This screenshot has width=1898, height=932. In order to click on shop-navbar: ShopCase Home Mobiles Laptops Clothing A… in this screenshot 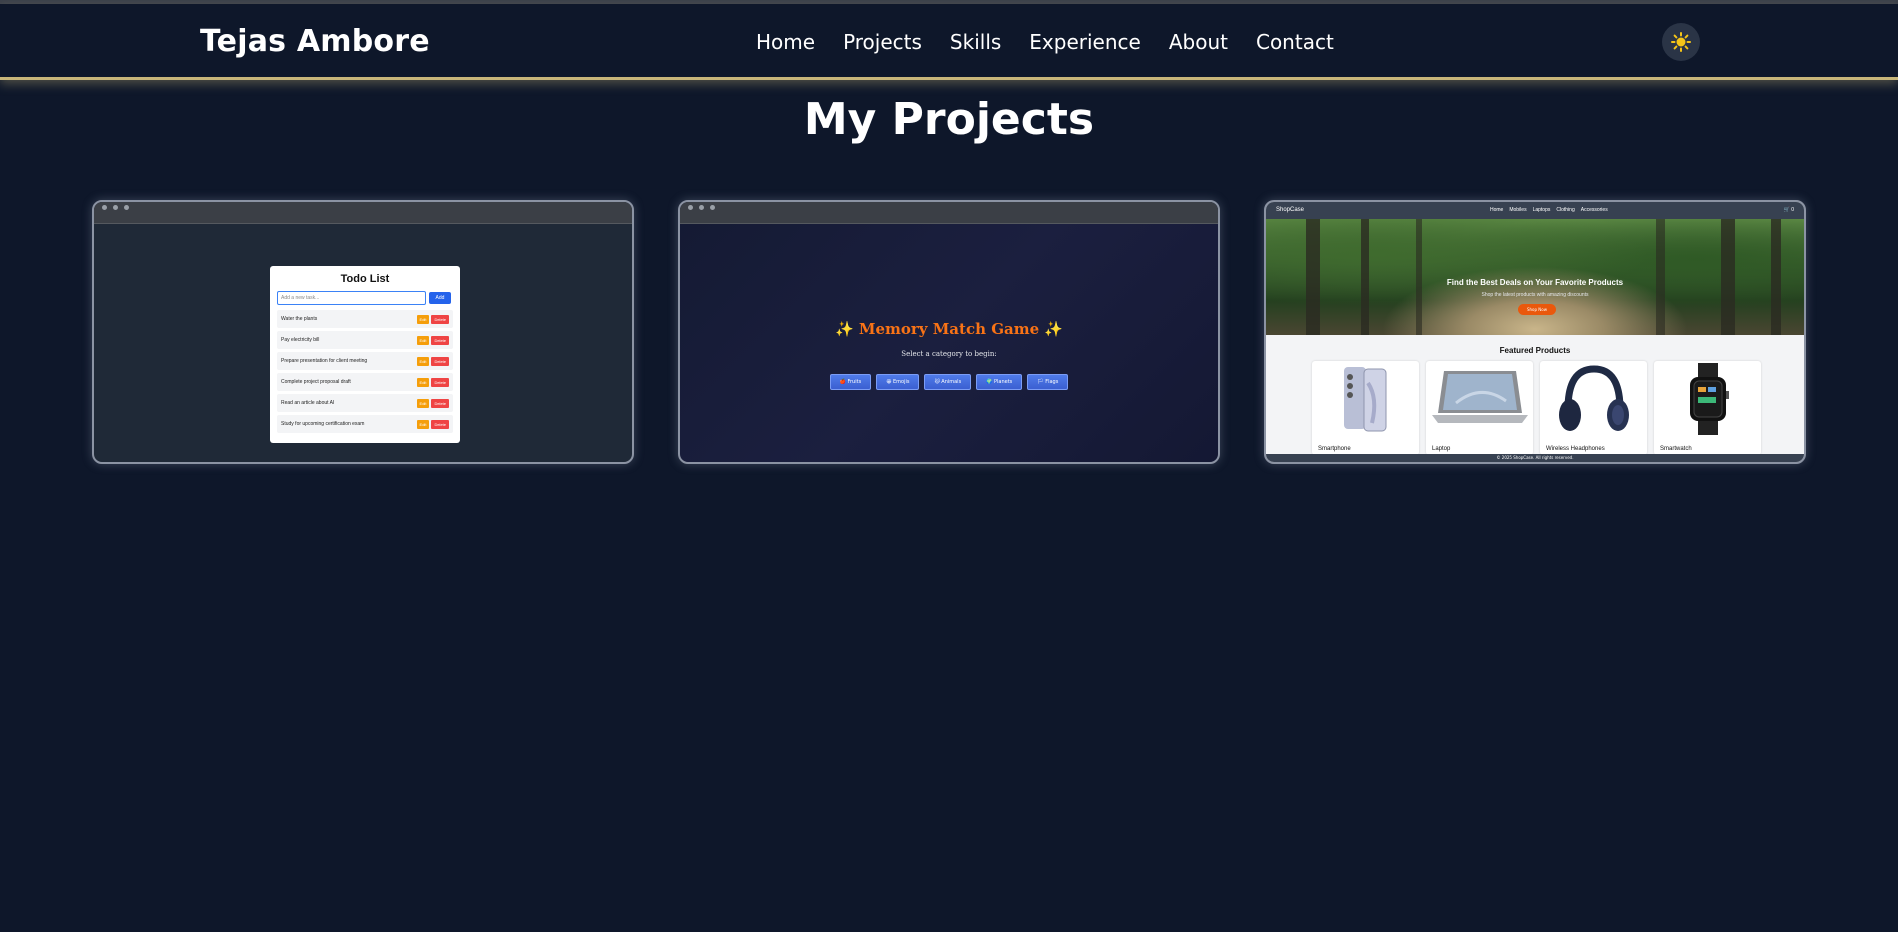, I will do `click(1535, 210)`.